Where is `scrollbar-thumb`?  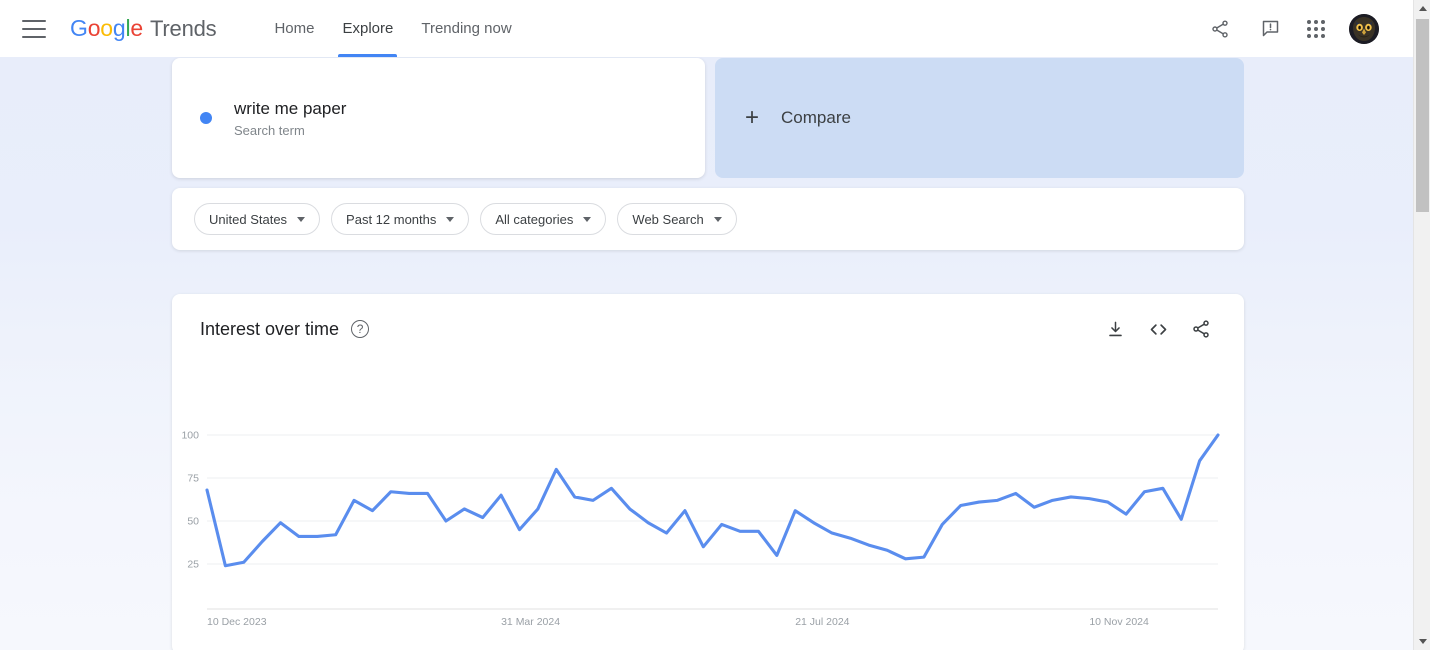 scrollbar-thumb is located at coordinates (1422, 115).